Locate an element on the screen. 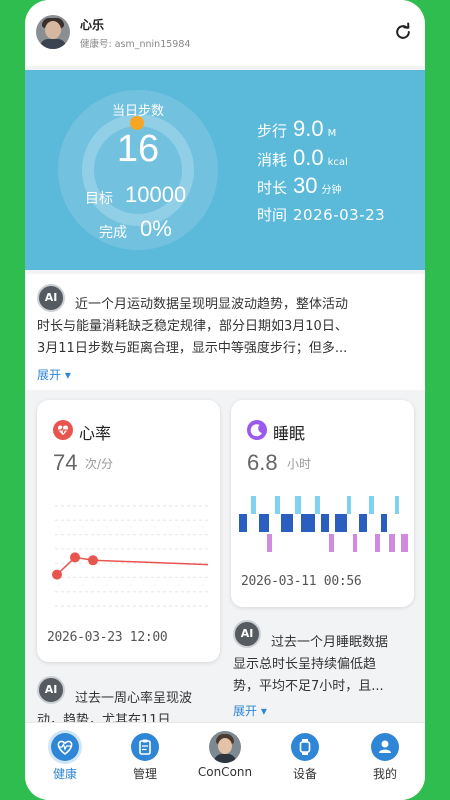 The image size is (450, 800). calories-row: 消耗 0.0 kcal is located at coordinates (302, 158).